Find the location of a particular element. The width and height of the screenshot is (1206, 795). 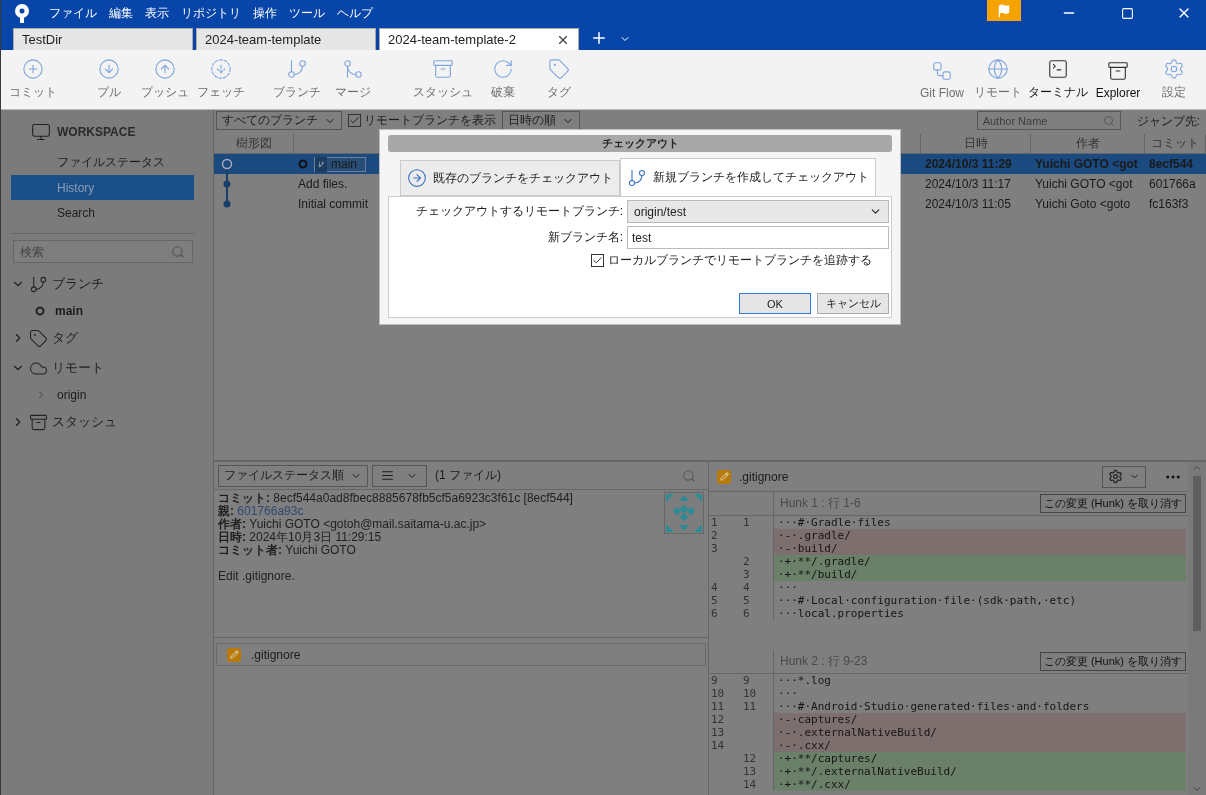

sidebar-item: ファイルステータス is located at coordinates (102, 162).